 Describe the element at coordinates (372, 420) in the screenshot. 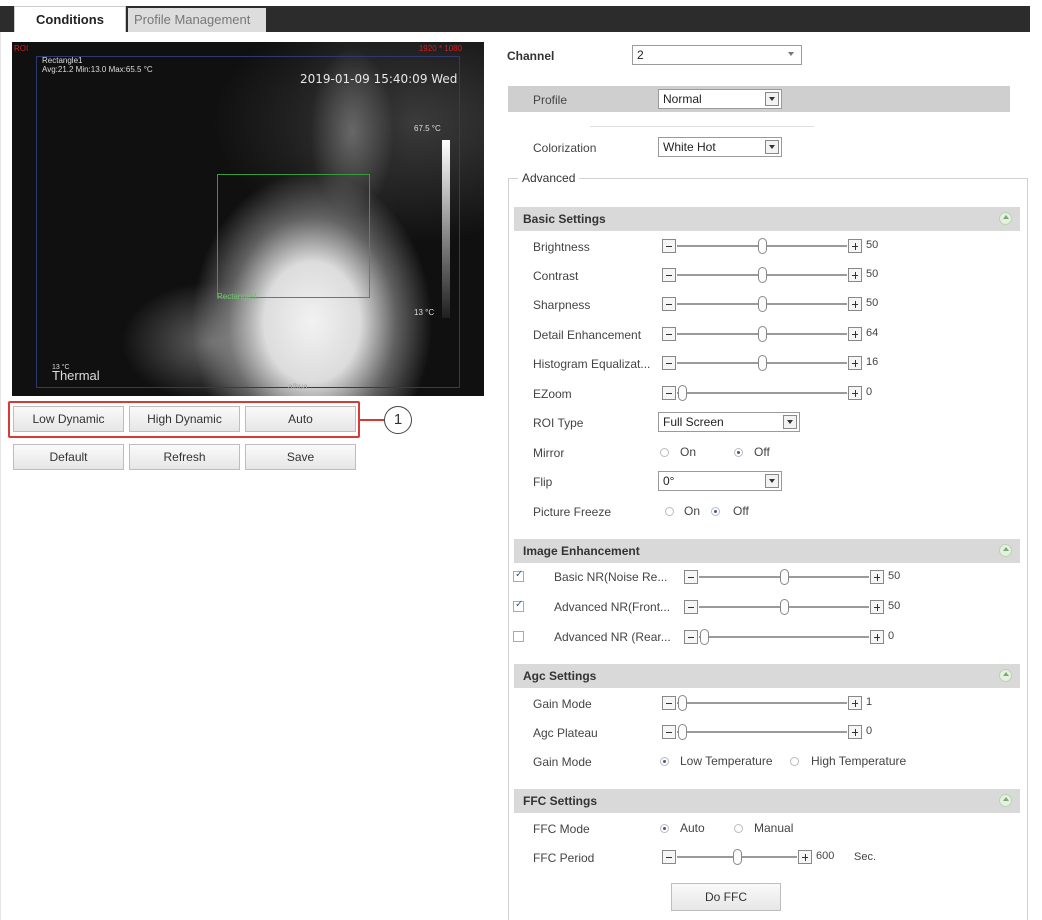

I see `callout-line` at that location.